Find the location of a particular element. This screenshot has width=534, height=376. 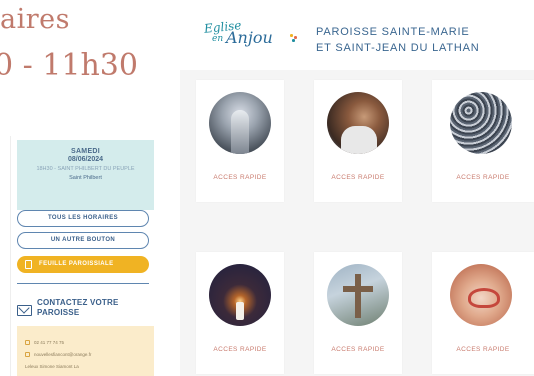

contact-header: CONTACTEZ VOTRE PAROISSE is located at coordinates (83, 311).